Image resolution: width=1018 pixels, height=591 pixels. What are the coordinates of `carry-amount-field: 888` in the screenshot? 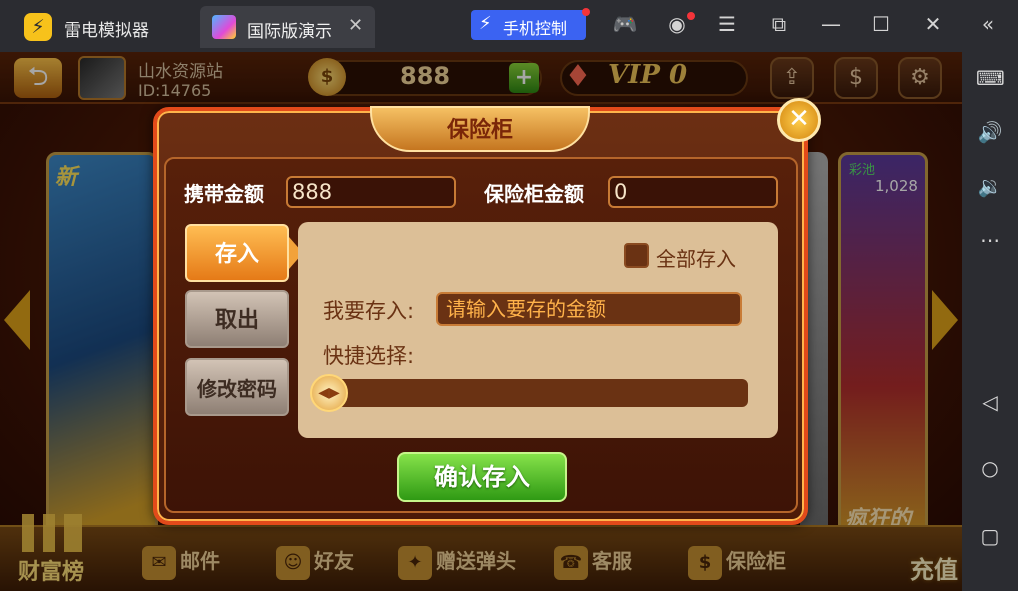 It's located at (371, 192).